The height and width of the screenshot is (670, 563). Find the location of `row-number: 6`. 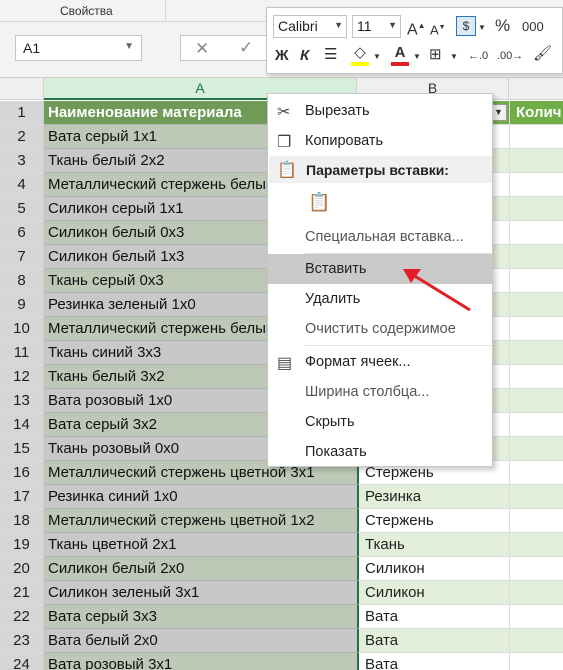

row-number: 6 is located at coordinates (22, 233).